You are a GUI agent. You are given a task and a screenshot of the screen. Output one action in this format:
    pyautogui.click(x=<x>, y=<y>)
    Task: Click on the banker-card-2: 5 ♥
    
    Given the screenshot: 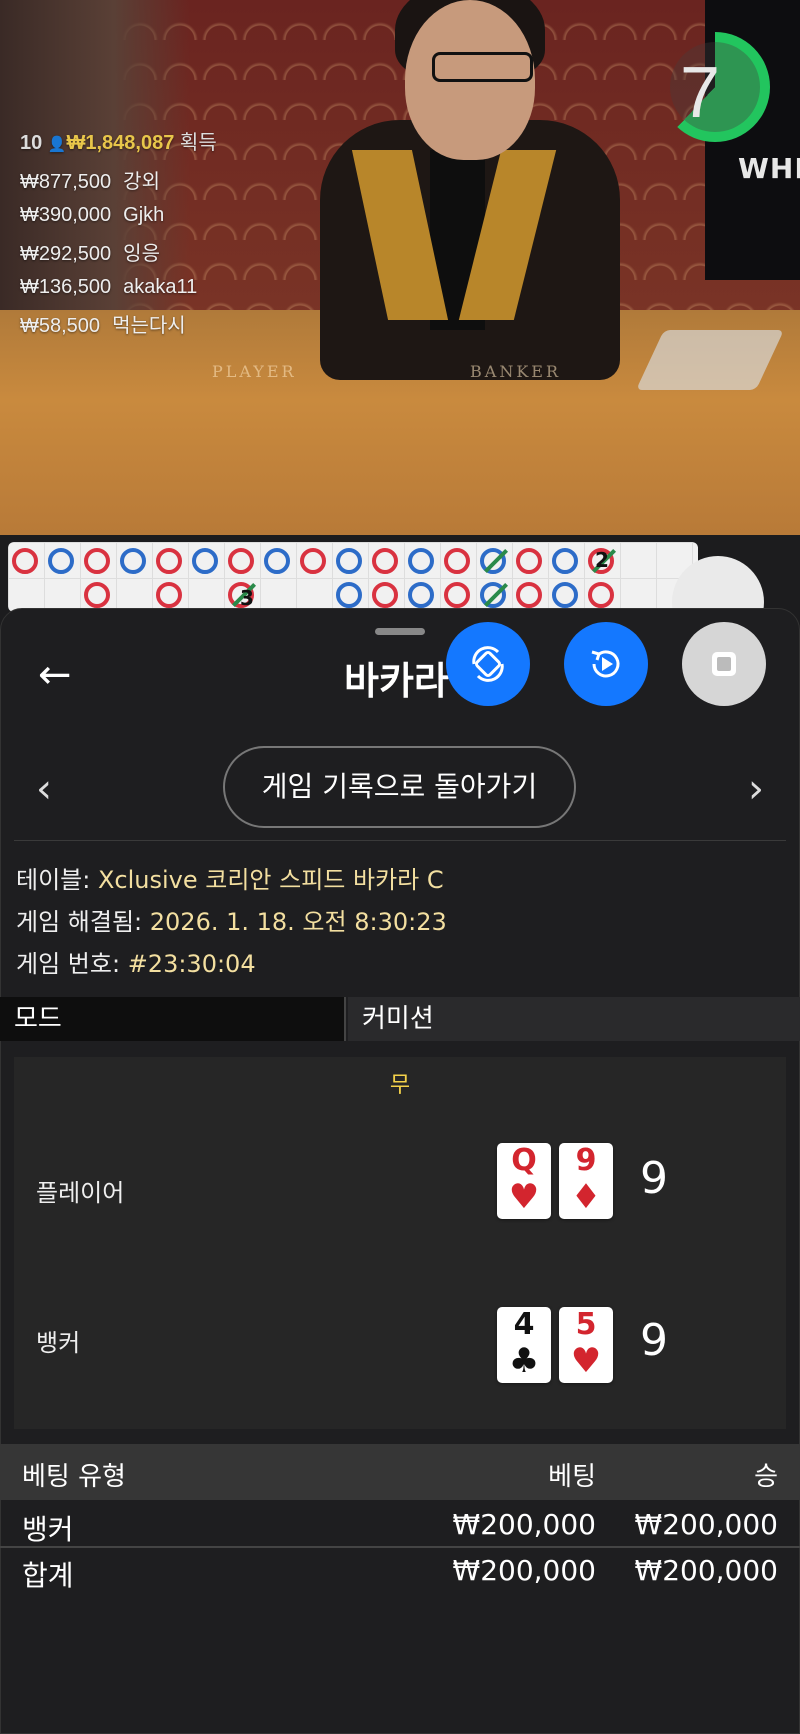 What is the action you would take?
    pyautogui.click(x=586, y=1345)
    